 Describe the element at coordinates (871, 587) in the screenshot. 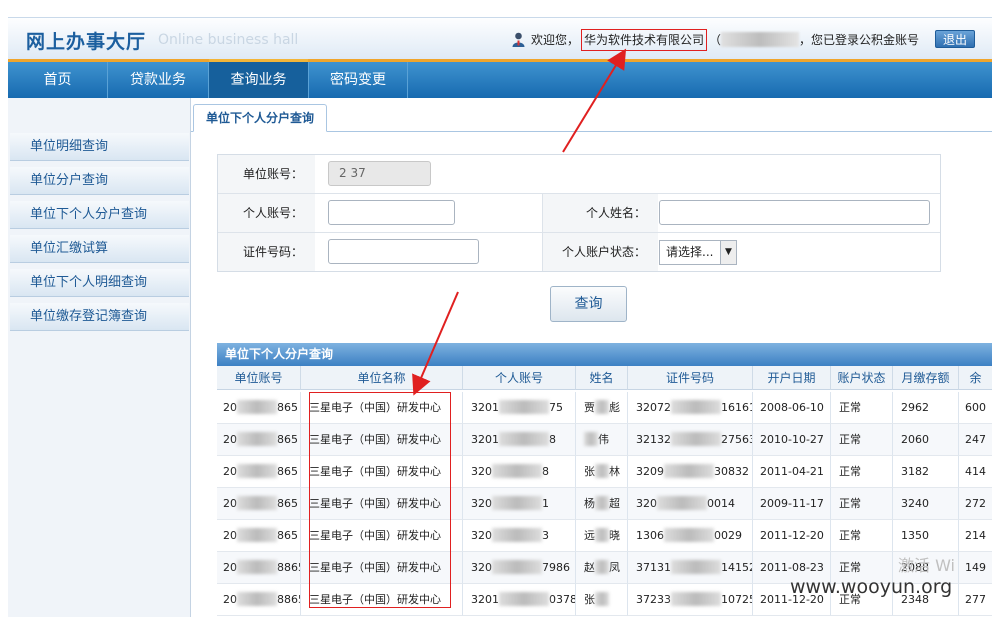

I see `watermark: www.wooyun.org` at that location.